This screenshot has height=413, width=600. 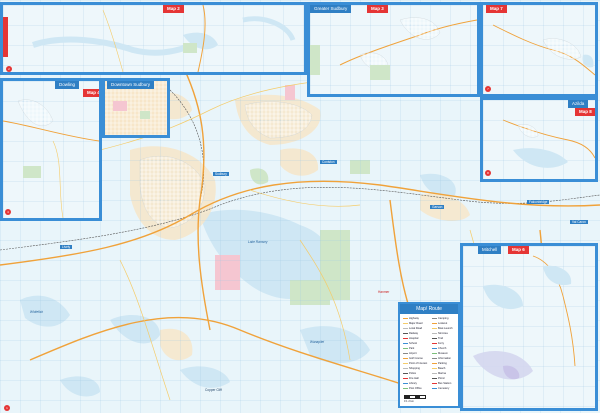 I want to click on inset-map-8: Azilda Map 8 8, so click(x=539, y=139).